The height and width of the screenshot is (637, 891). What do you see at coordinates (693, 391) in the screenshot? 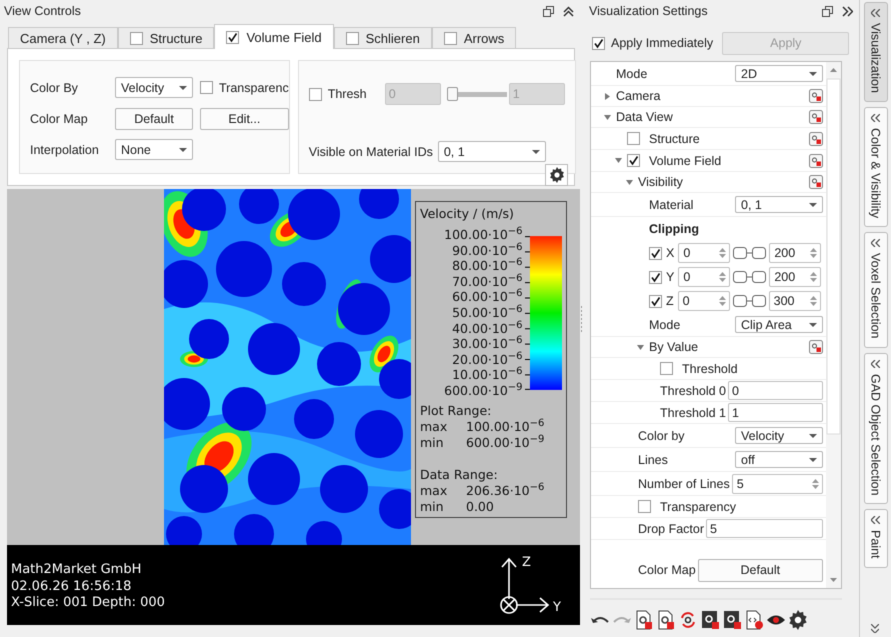
I see `field-label: Threshold 0` at bounding box center [693, 391].